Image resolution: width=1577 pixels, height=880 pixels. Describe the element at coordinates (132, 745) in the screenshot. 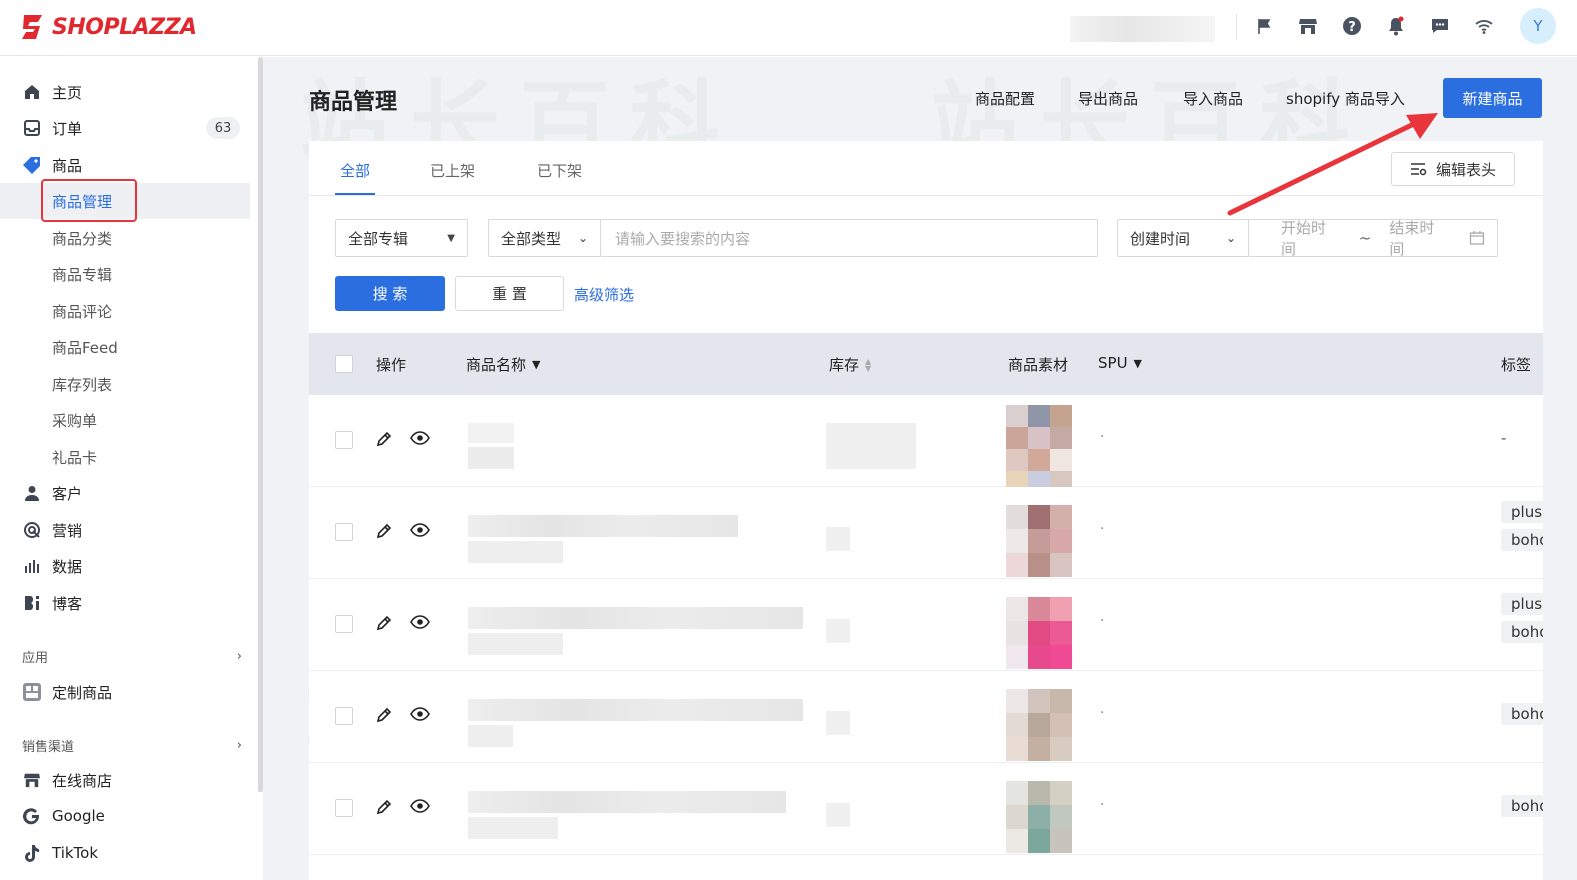

I see `channels-section-header: 销售渠道 ›` at that location.